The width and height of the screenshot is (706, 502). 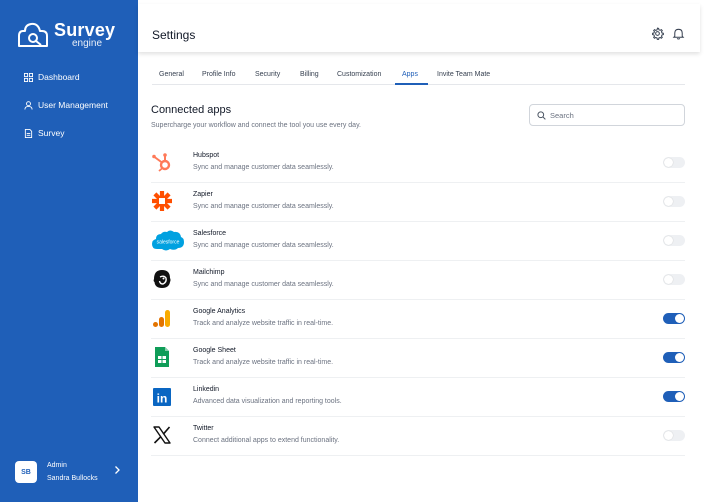 I want to click on app-name: Salesforce, so click(x=210, y=233).